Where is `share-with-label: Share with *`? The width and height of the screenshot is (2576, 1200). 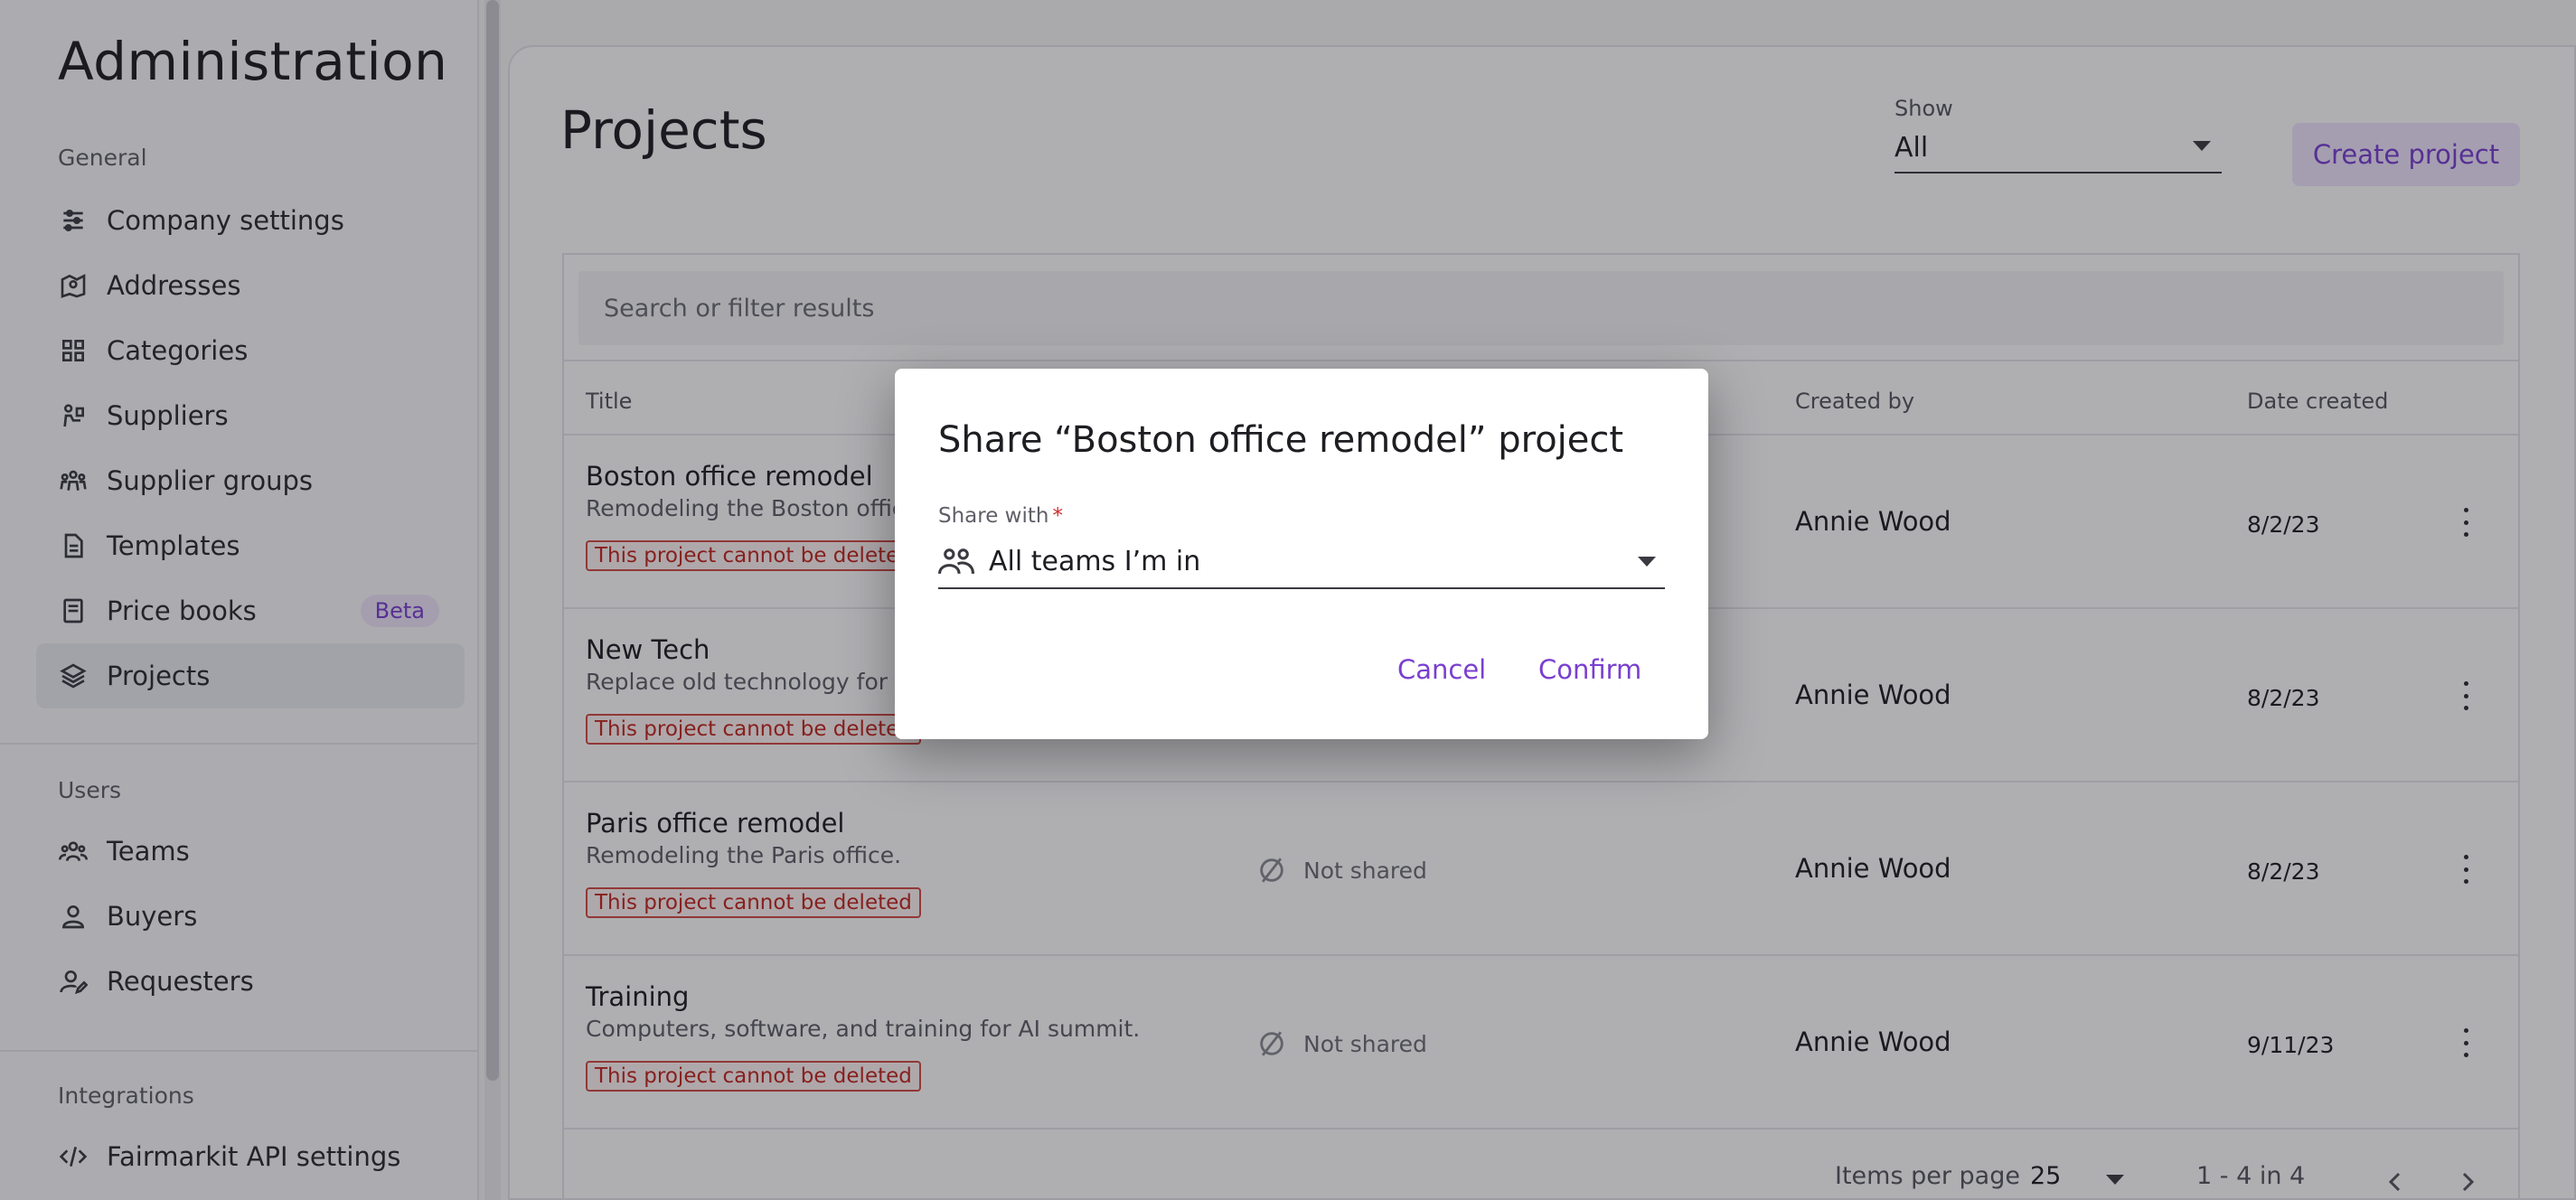 share-with-label: Share with * is located at coordinates (1000, 516).